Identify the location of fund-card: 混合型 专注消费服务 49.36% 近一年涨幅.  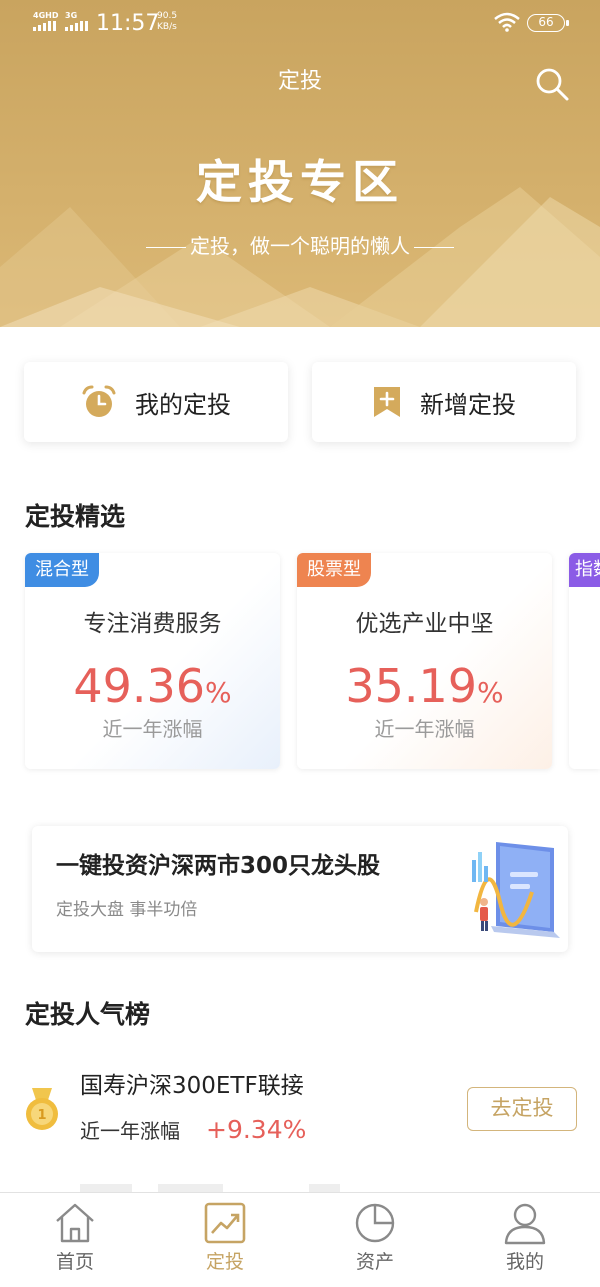
(152, 661).